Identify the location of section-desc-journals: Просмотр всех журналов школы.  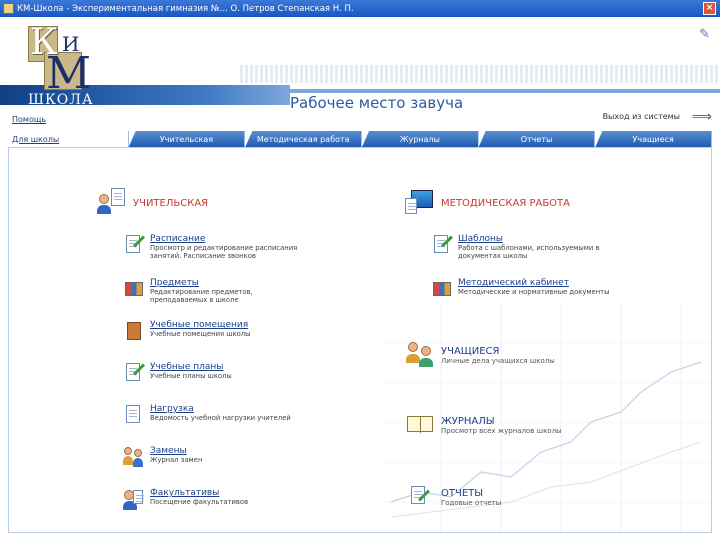
(501, 430).